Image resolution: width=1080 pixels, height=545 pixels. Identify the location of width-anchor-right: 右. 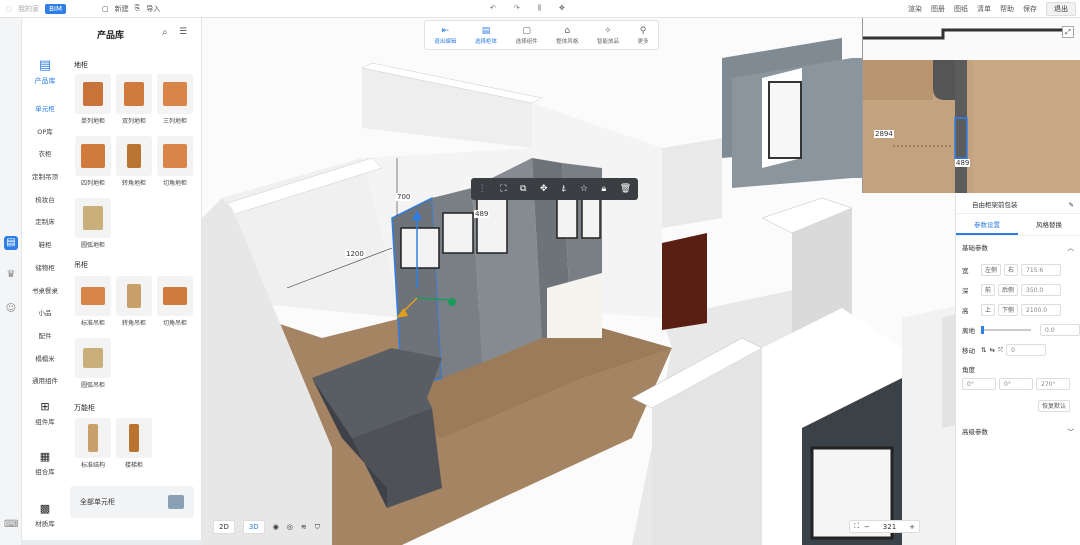
(1011, 270).